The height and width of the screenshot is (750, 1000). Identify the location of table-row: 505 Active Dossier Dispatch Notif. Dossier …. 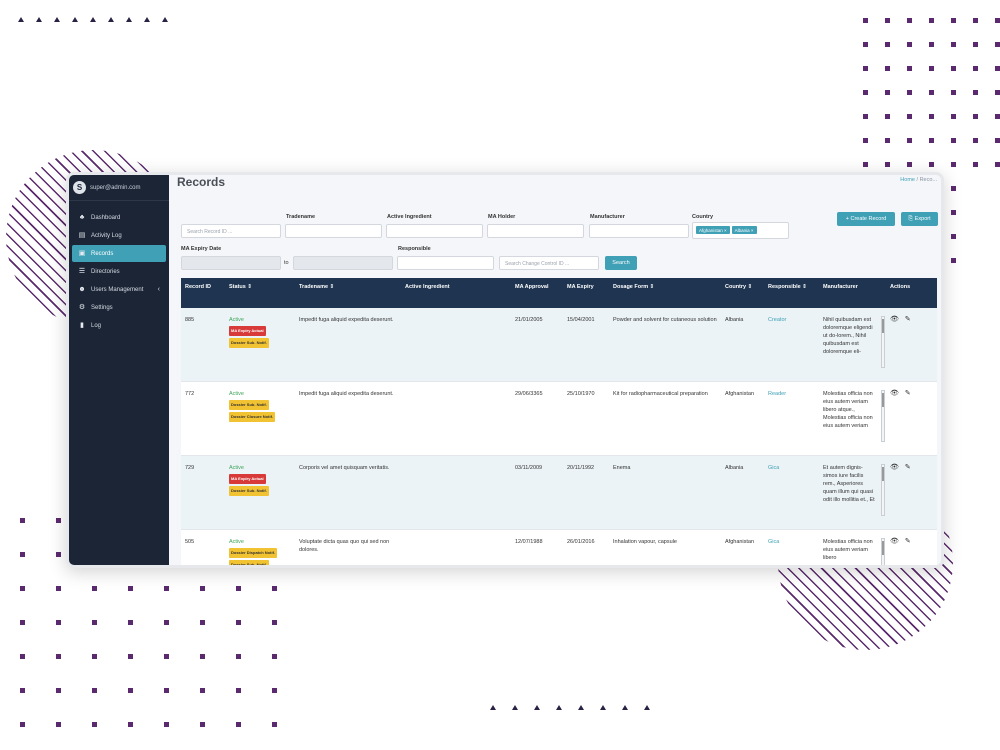
(559, 547).